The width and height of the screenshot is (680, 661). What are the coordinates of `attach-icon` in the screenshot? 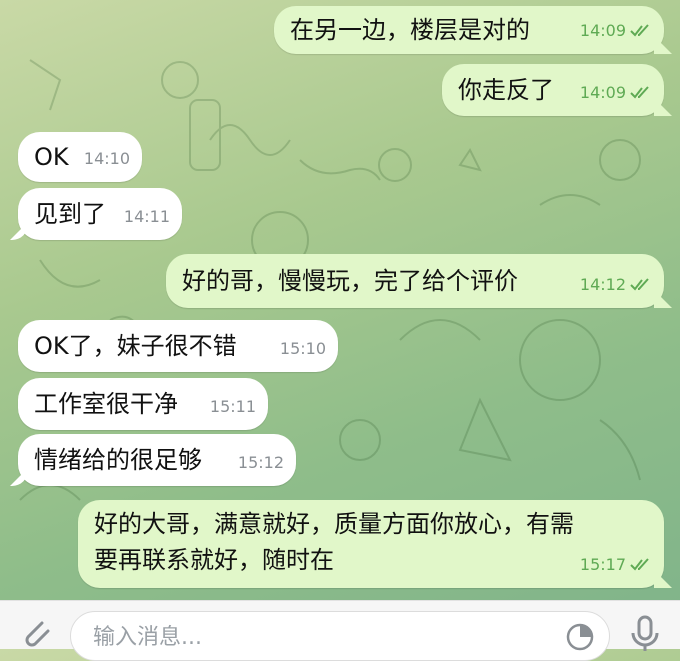 It's located at (36, 633).